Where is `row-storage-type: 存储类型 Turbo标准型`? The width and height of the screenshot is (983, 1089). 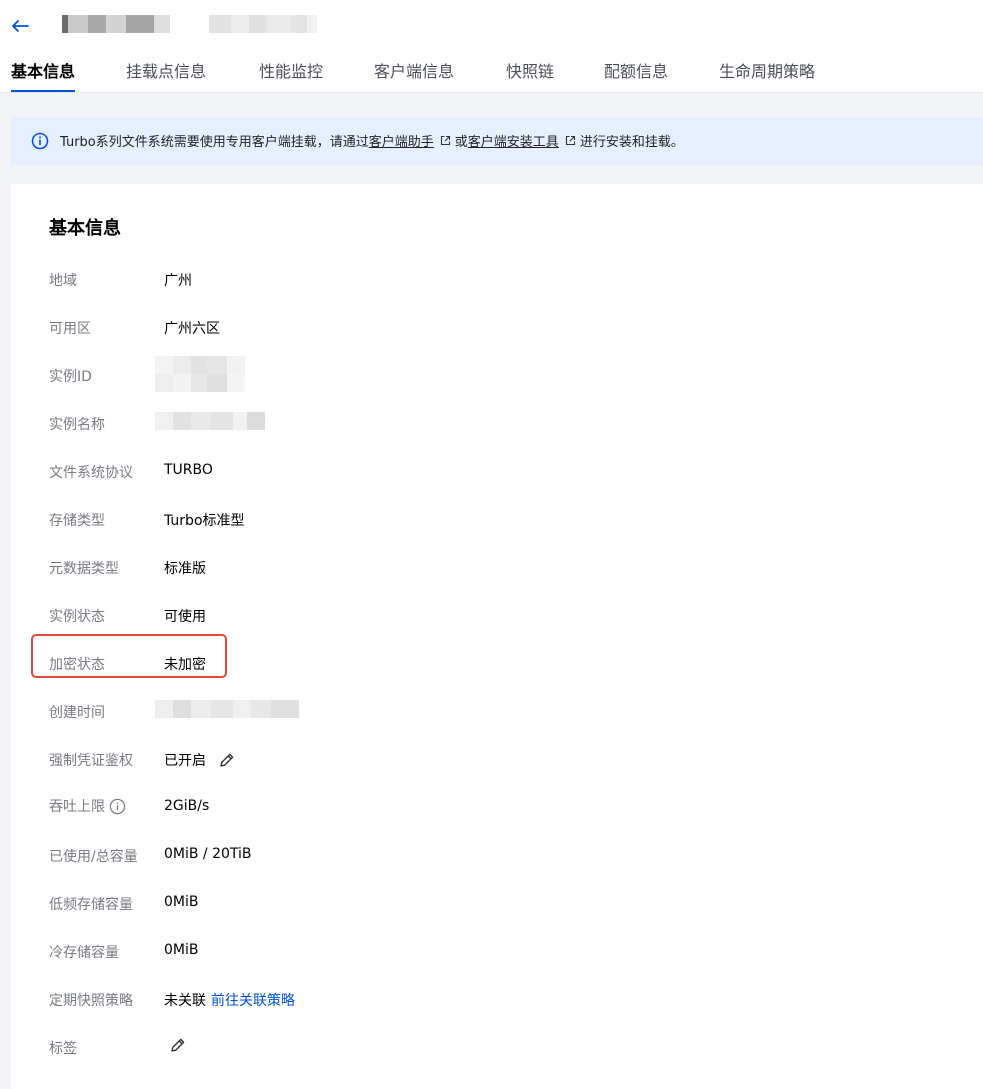 row-storage-type: 存储类型 Turbo标准型 is located at coordinates (349, 518).